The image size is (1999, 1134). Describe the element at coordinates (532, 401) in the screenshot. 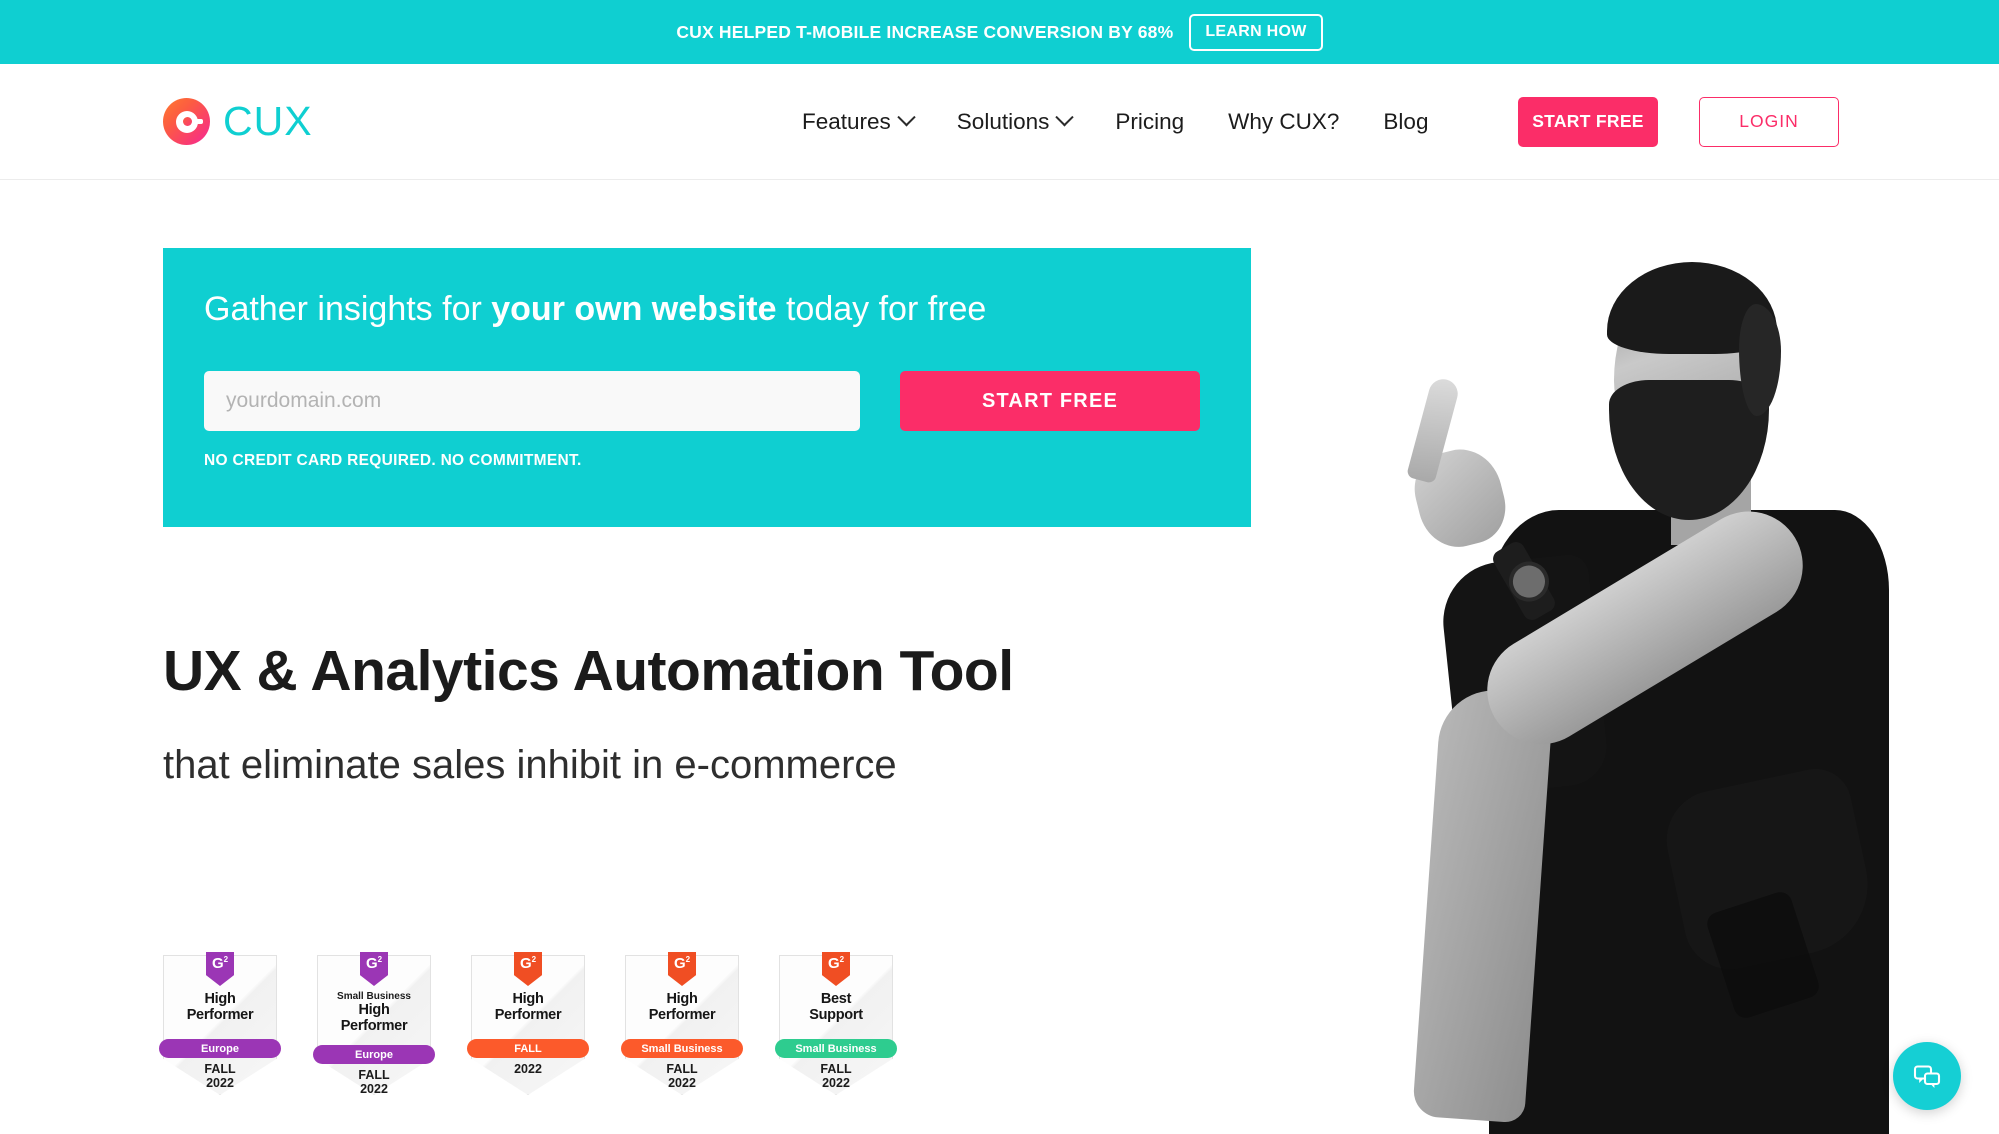

I see `domain-input` at that location.